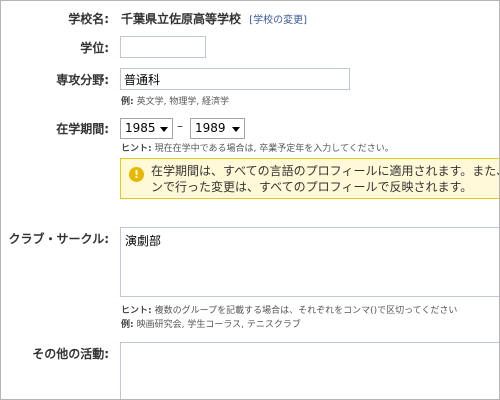 The height and width of the screenshot is (400, 500). Describe the element at coordinates (136, 174) in the screenshot. I see `warning-icon: !` at that location.